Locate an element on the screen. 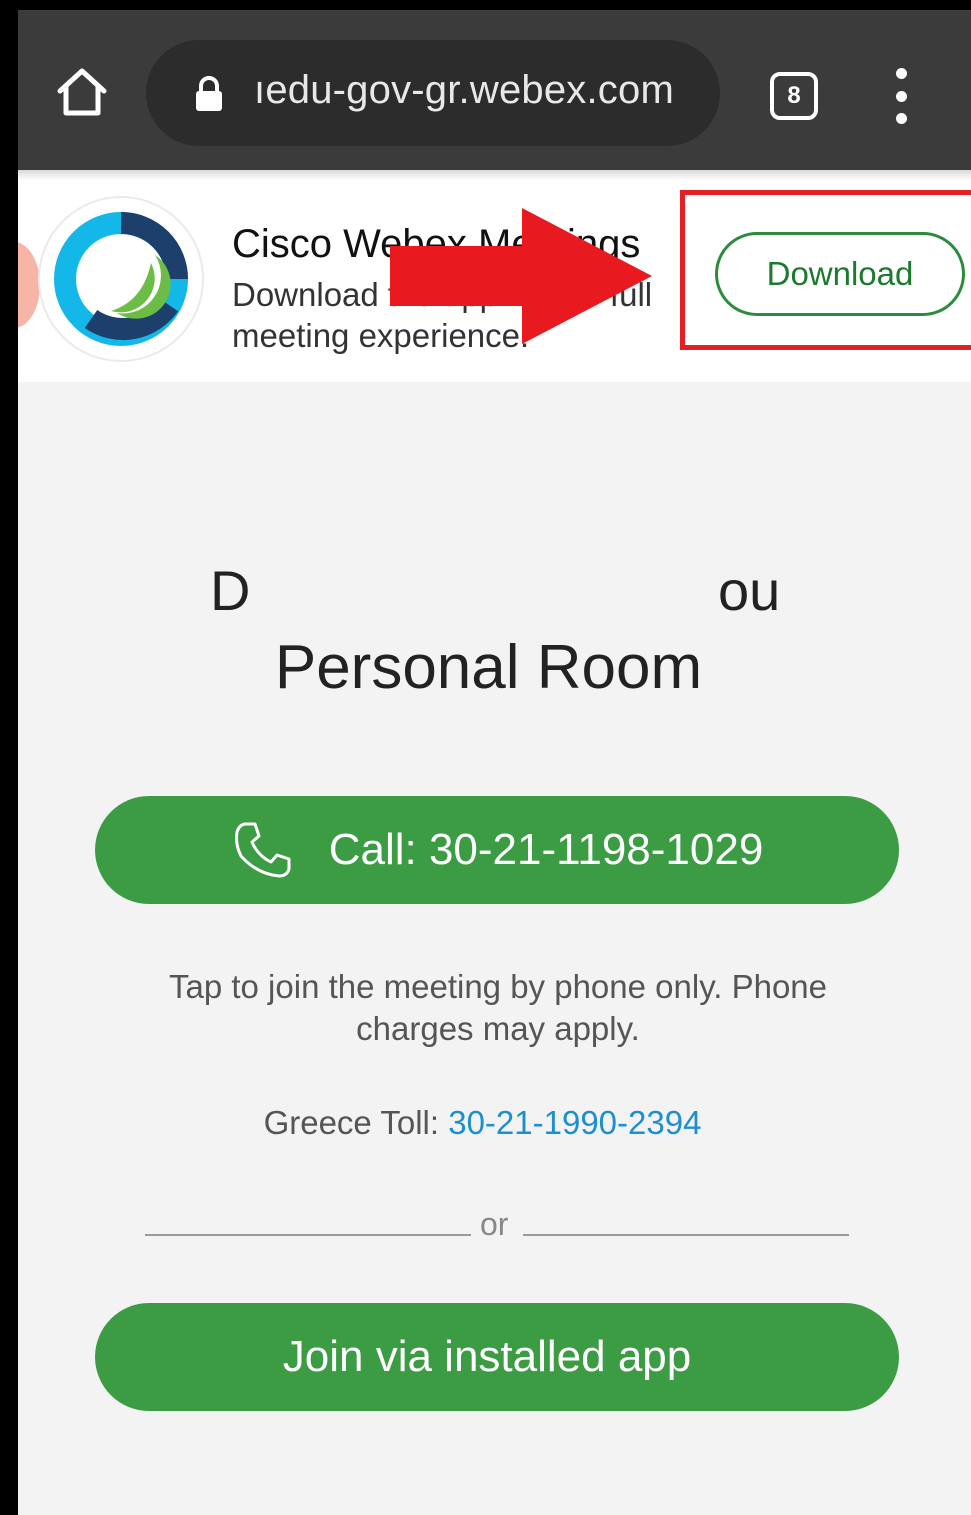 The height and width of the screenshot is (1515, 971). toll-number-line: Greece Toll: 30-21-1990-2394 is located at coordinates (494, 1123).